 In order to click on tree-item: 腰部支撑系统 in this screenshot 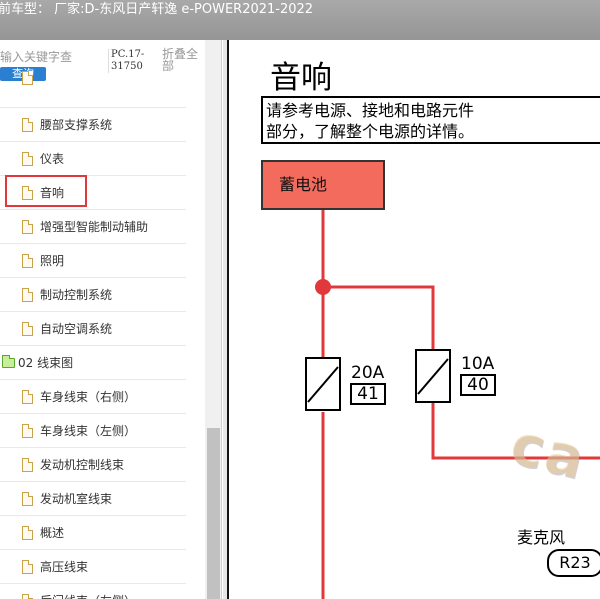, I will do `click(93, 125)`.